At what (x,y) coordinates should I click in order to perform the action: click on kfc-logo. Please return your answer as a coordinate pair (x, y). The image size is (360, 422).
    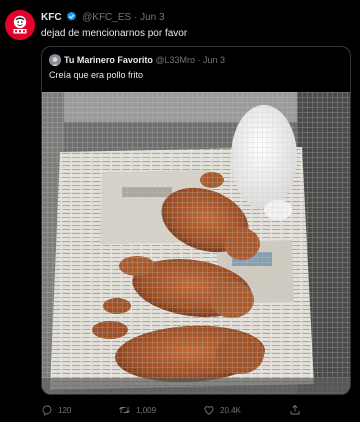
    Looking at the image, I should click on (20, 25).